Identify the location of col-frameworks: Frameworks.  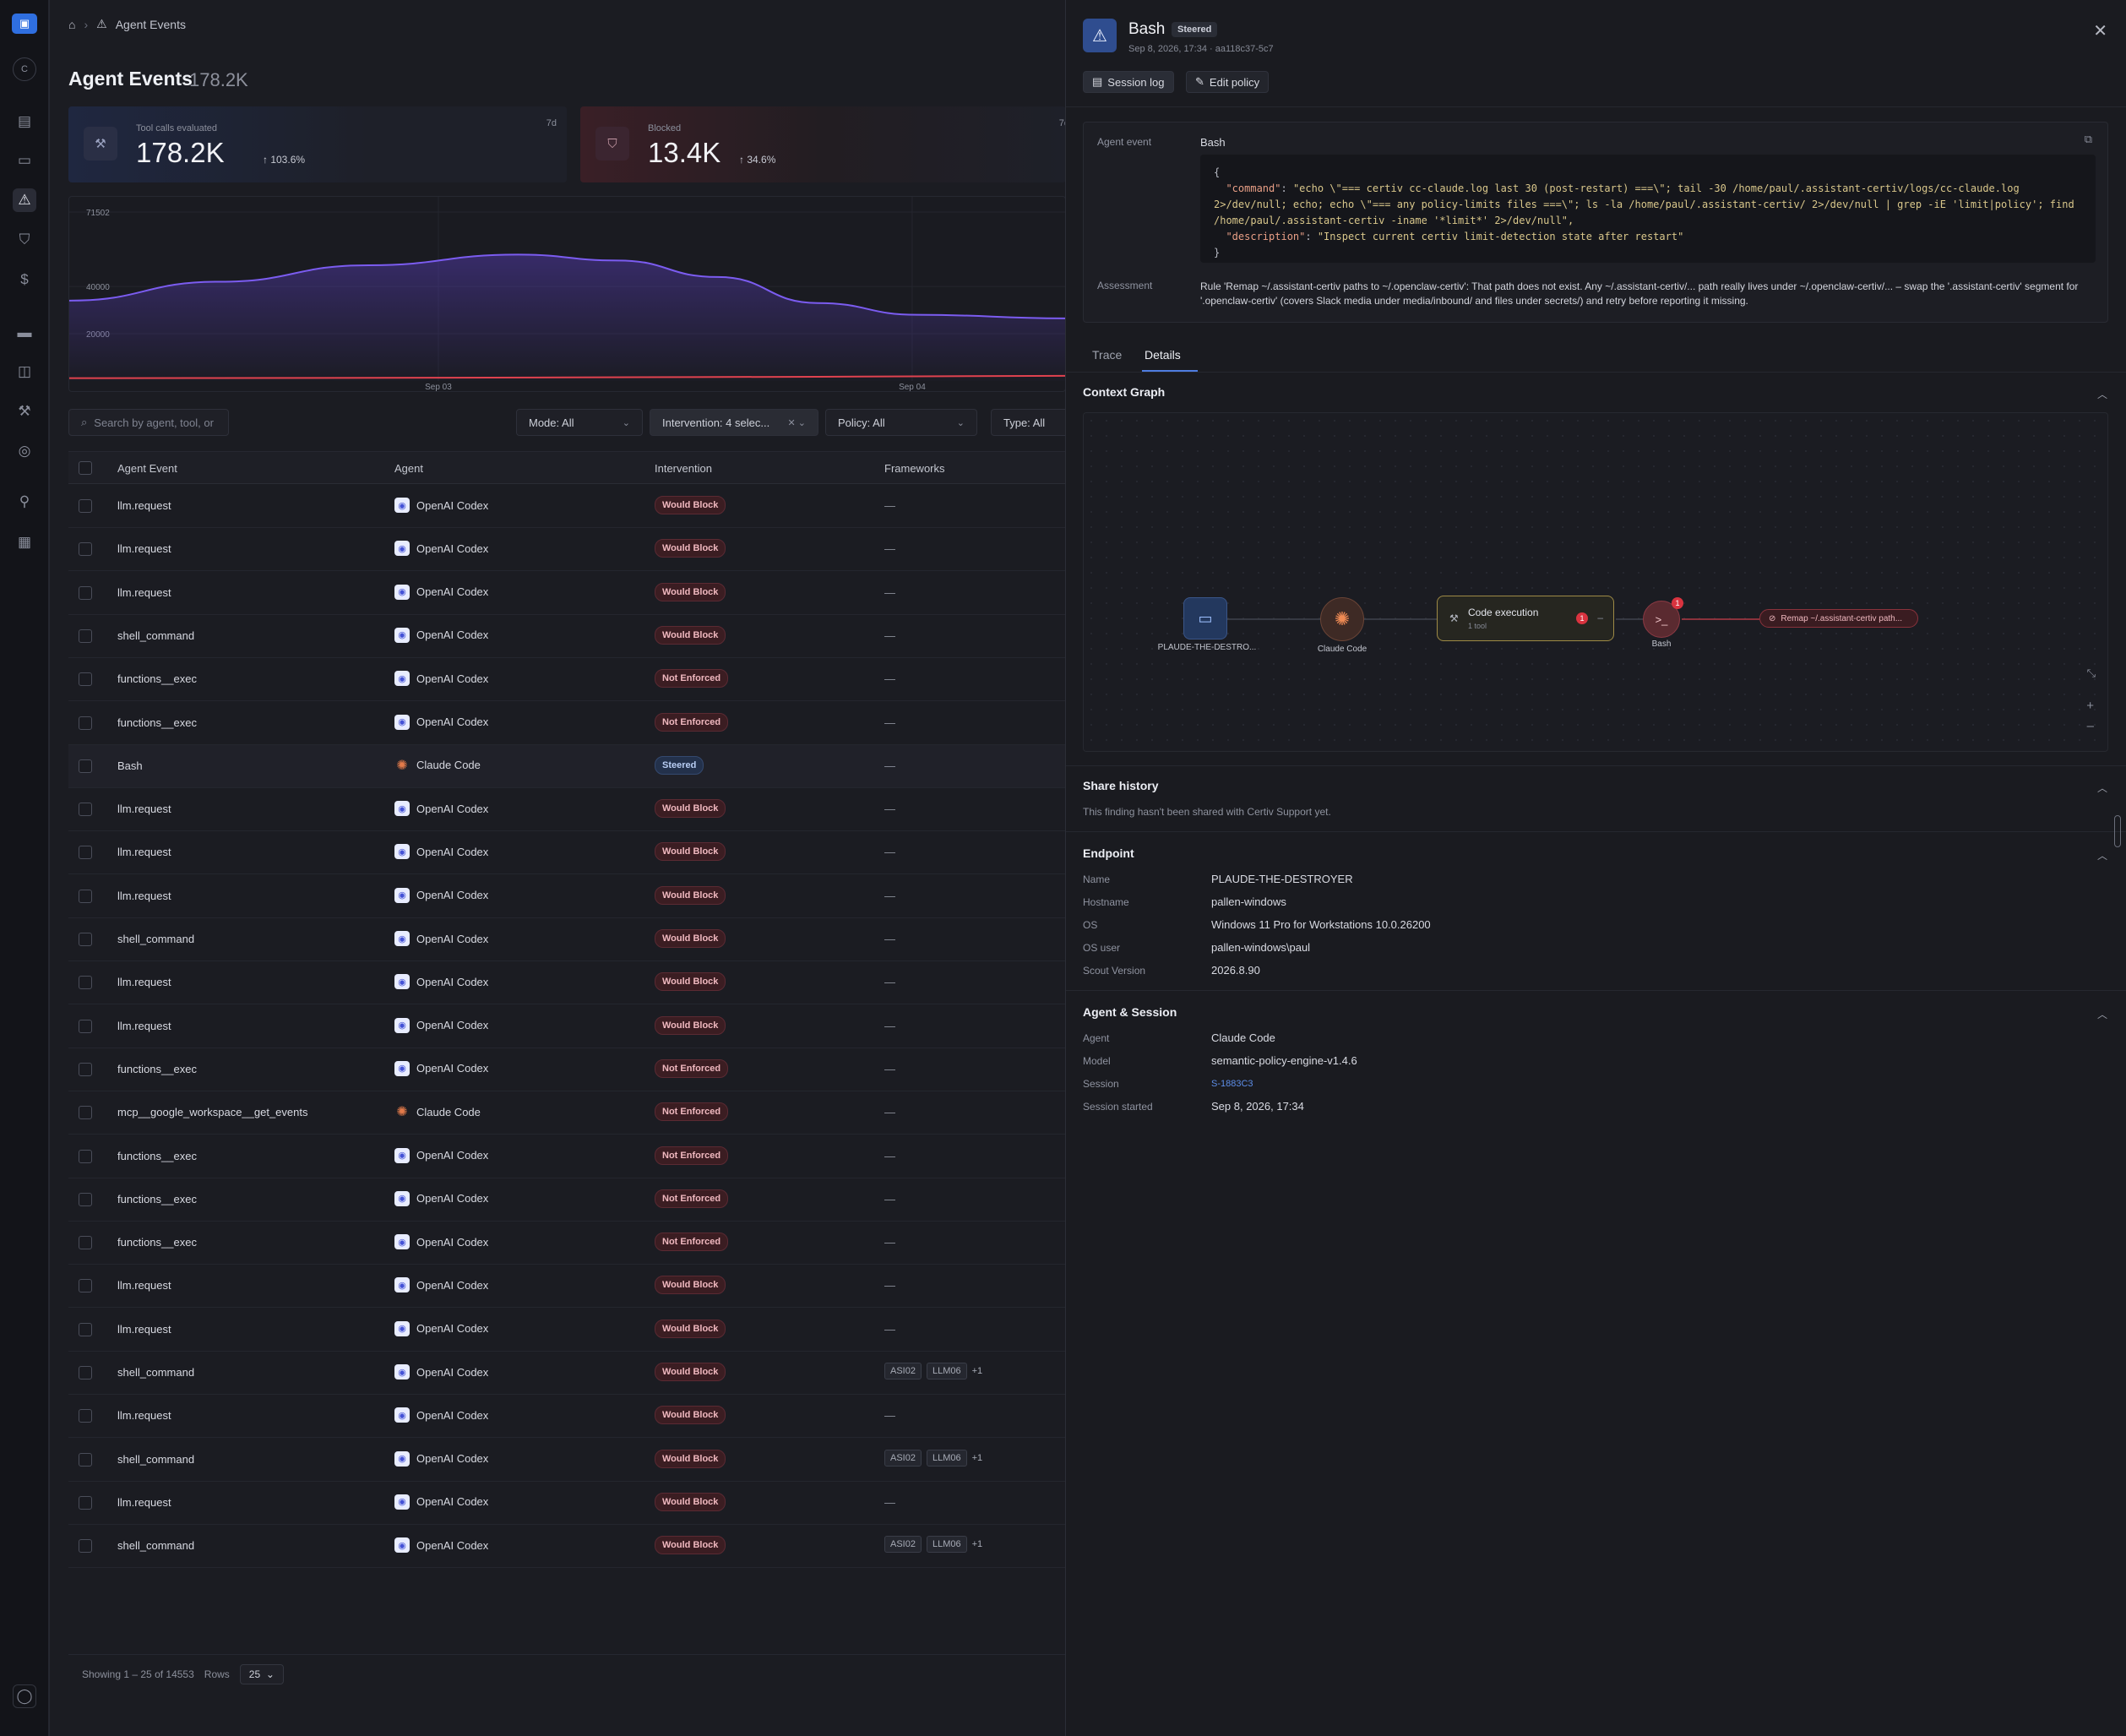
(914, 468).